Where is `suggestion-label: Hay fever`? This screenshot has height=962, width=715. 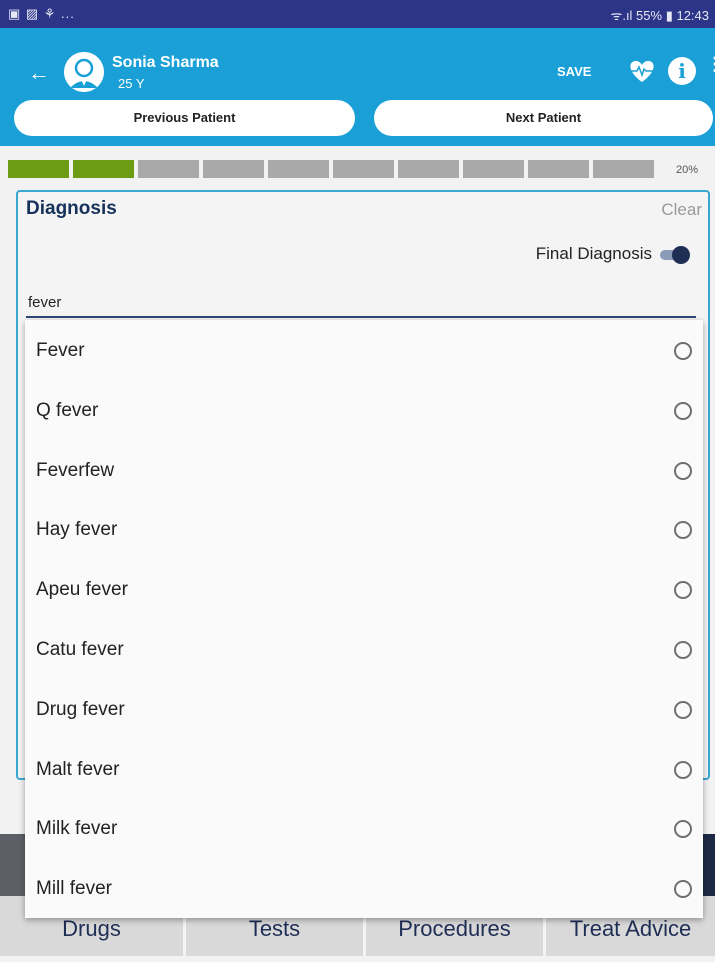 suggestion-label: Hay fever is located at coordinates (77, 530).